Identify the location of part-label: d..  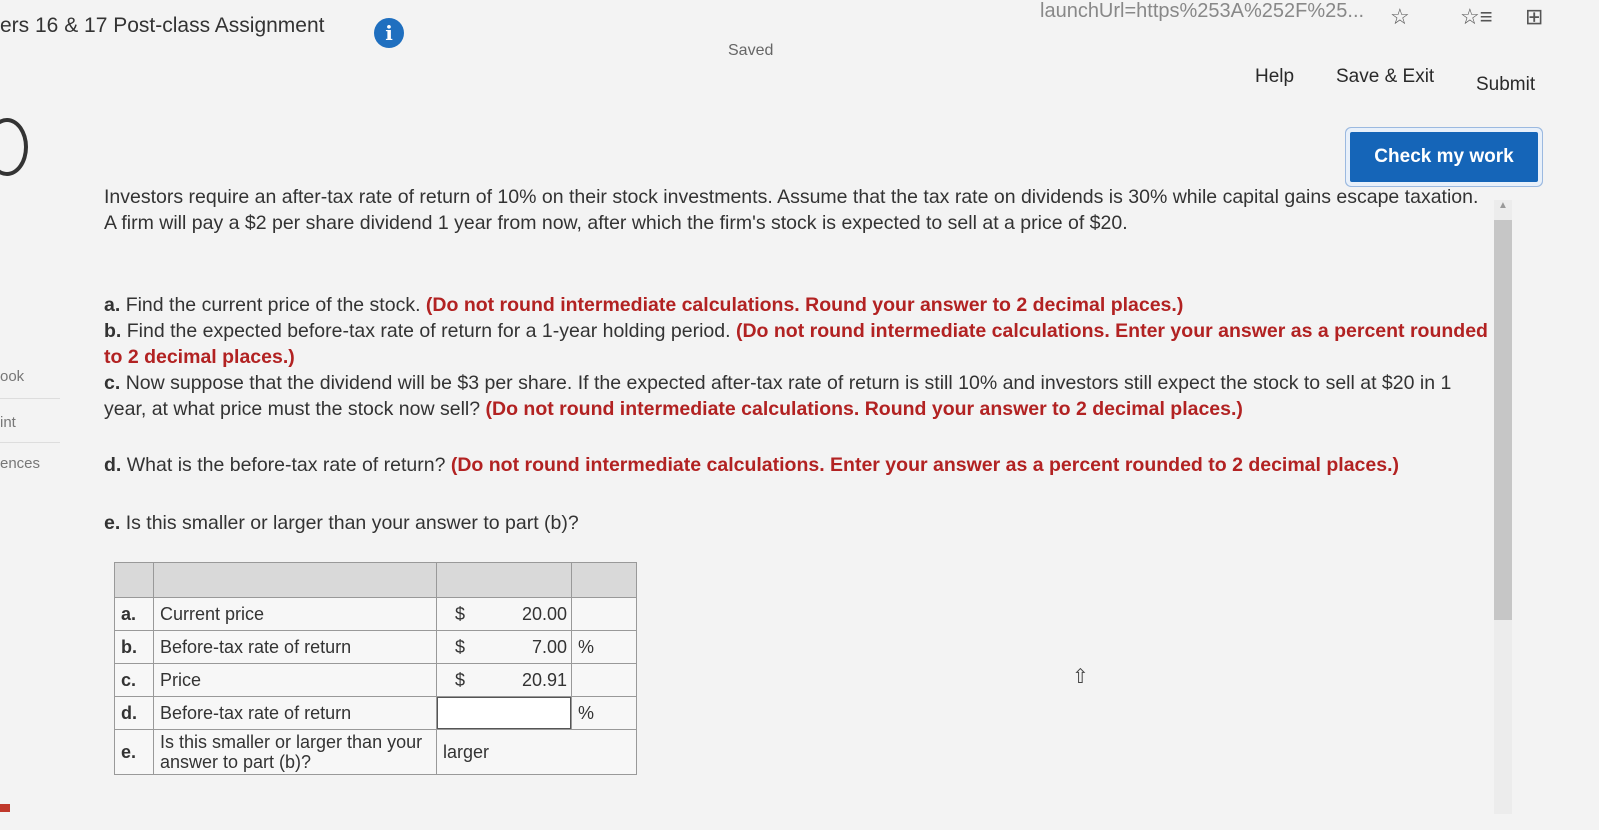
(113, 465).